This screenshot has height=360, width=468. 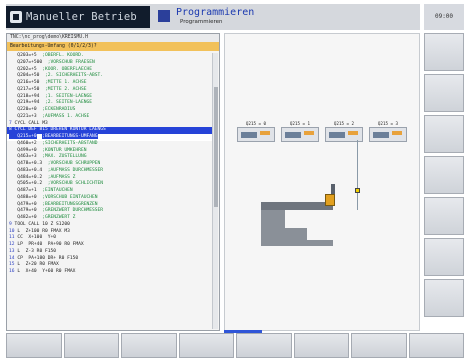 What do you see at coordinates (36, 265) in the screenshot?
I see `nc-code: L Z+20 R0 FMAX` at bounding box center [36, 265].